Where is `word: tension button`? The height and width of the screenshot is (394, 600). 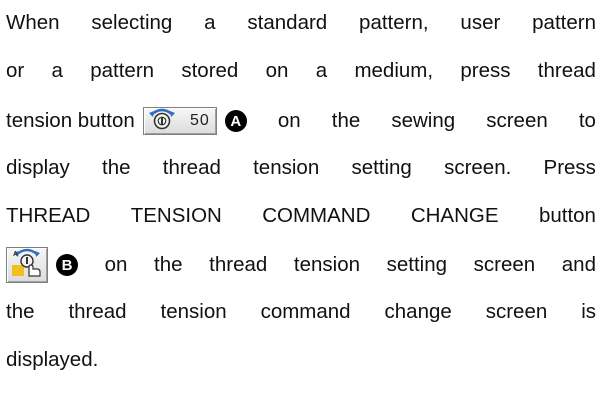 word: tension button is located at coordinates (70, 120).